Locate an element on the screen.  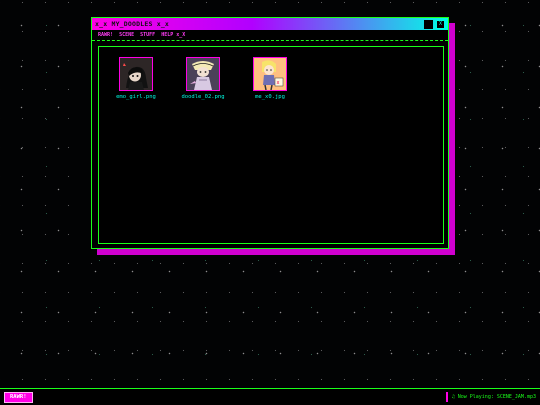
taskbar: RAWR! ♫ Now Playing: SCENE_JAM.mp3 is located at coordinates (270, 396).